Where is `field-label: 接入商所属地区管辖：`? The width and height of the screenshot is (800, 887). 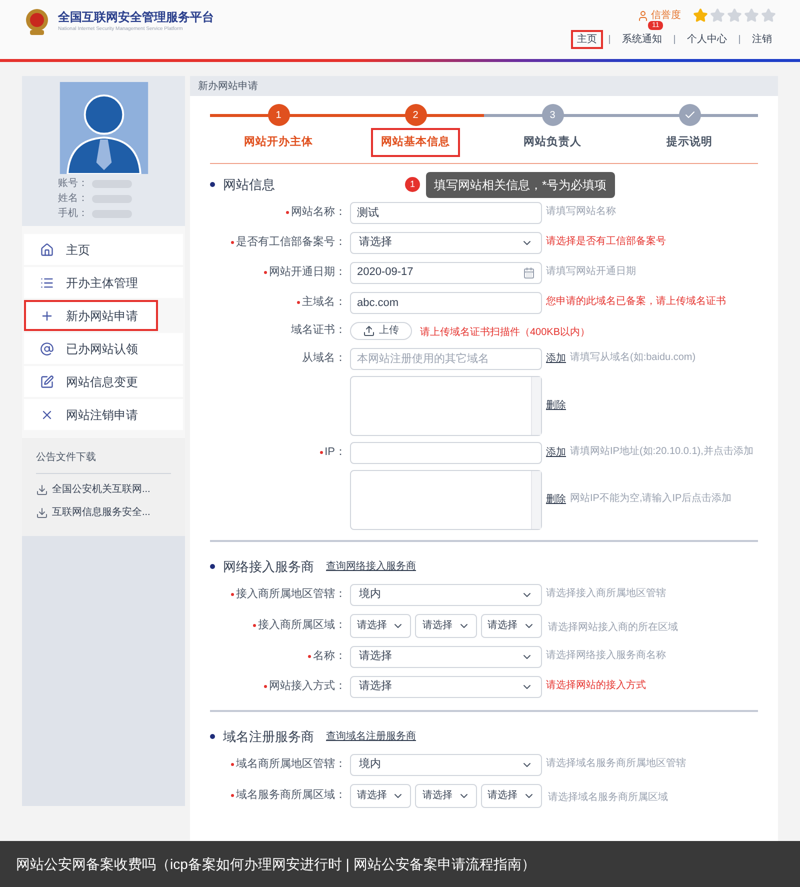 field-label: 接入商所属地区管辖： is located at coordinates (291, 594).